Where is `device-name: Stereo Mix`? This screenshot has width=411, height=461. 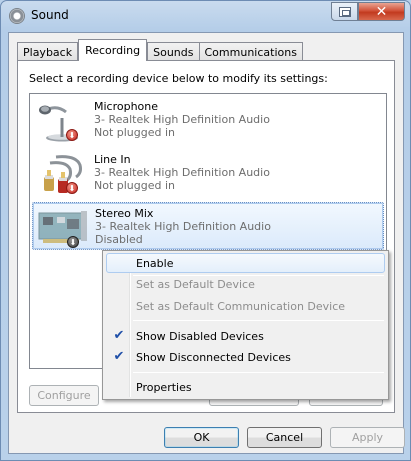
device-name: Stereo Mix is located at coordinates (124, 213).